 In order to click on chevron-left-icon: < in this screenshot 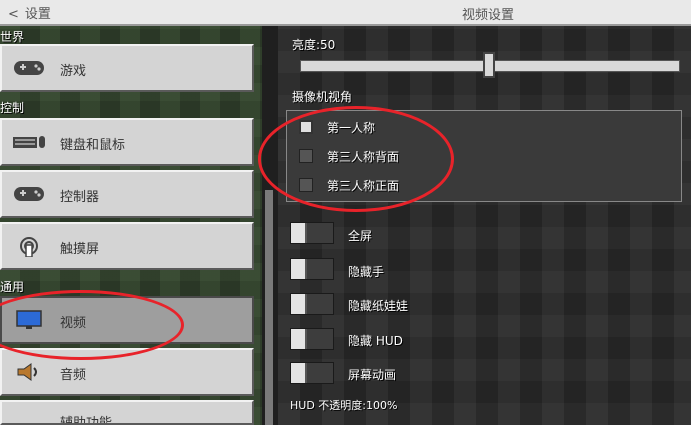, I will do `click(13, 14)`.